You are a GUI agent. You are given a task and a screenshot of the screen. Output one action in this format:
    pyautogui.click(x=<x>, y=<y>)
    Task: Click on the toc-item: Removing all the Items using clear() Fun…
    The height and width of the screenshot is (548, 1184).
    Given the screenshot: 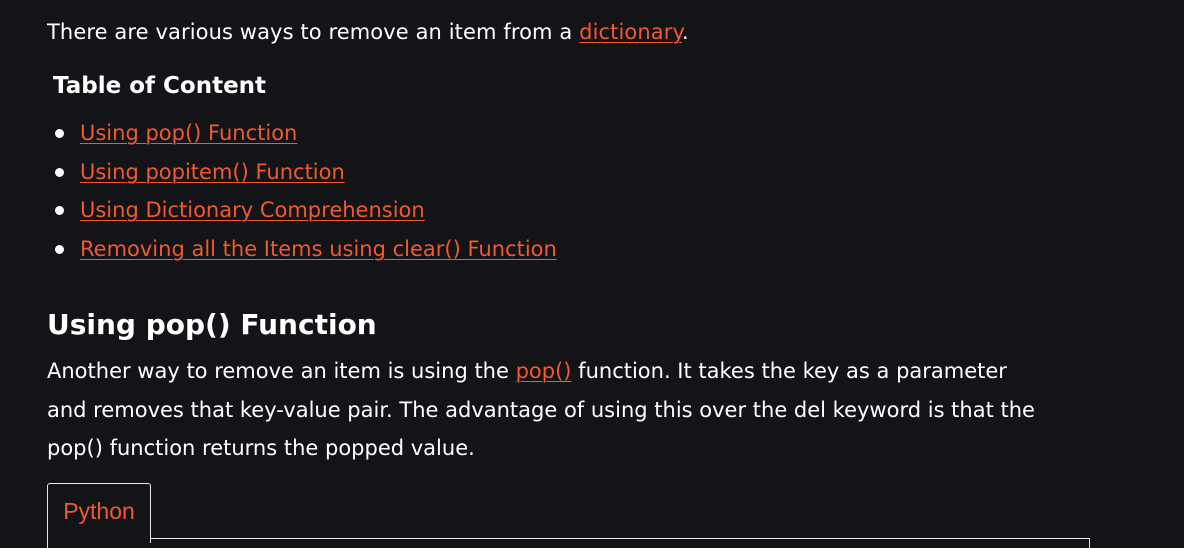 What is the action you would take?
    pyautogui.click(x=306, y=250)
    